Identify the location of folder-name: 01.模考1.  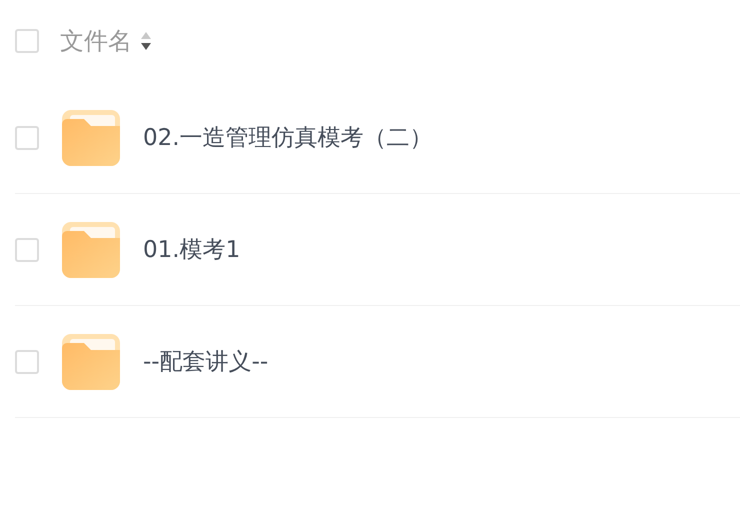
(191, 249).